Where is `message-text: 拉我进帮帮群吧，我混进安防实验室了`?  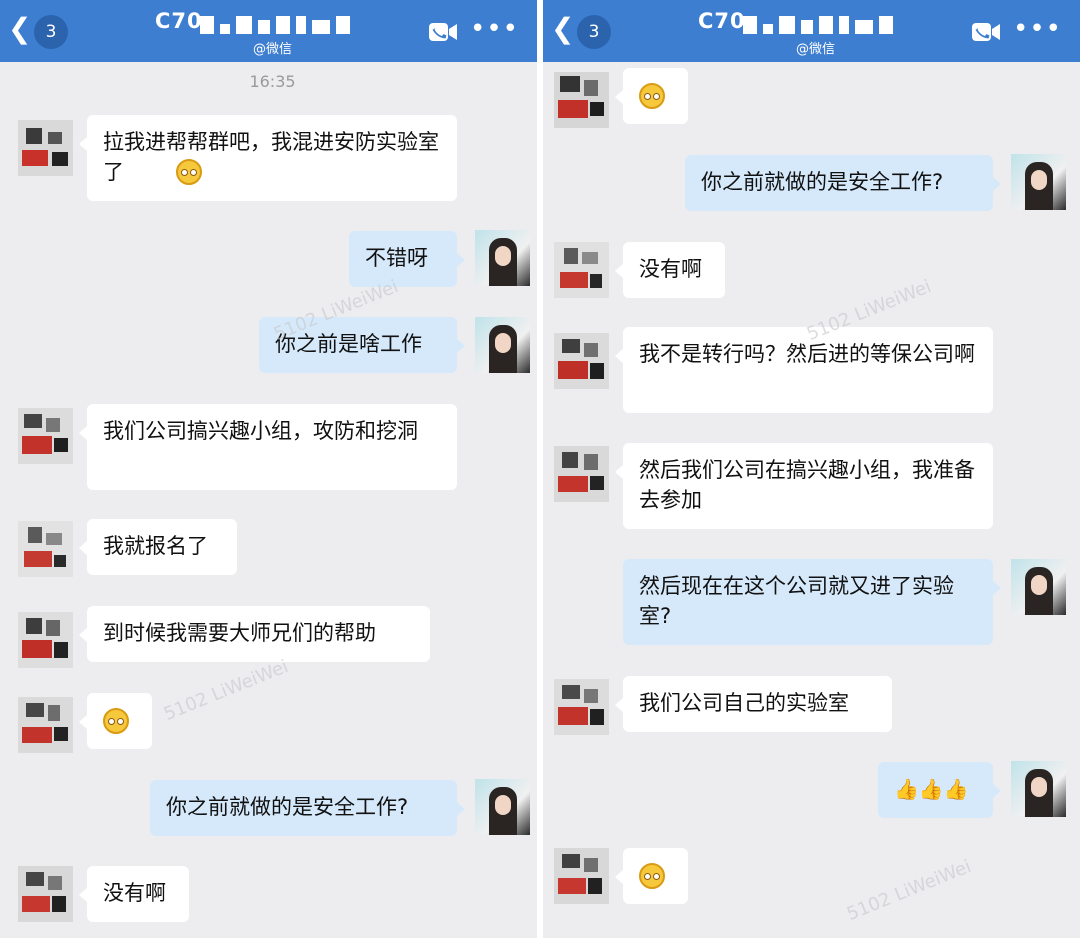
message-text: 拉我进帮帮群吧，我混进安防实验室了 is located at coordinates (271, 157).